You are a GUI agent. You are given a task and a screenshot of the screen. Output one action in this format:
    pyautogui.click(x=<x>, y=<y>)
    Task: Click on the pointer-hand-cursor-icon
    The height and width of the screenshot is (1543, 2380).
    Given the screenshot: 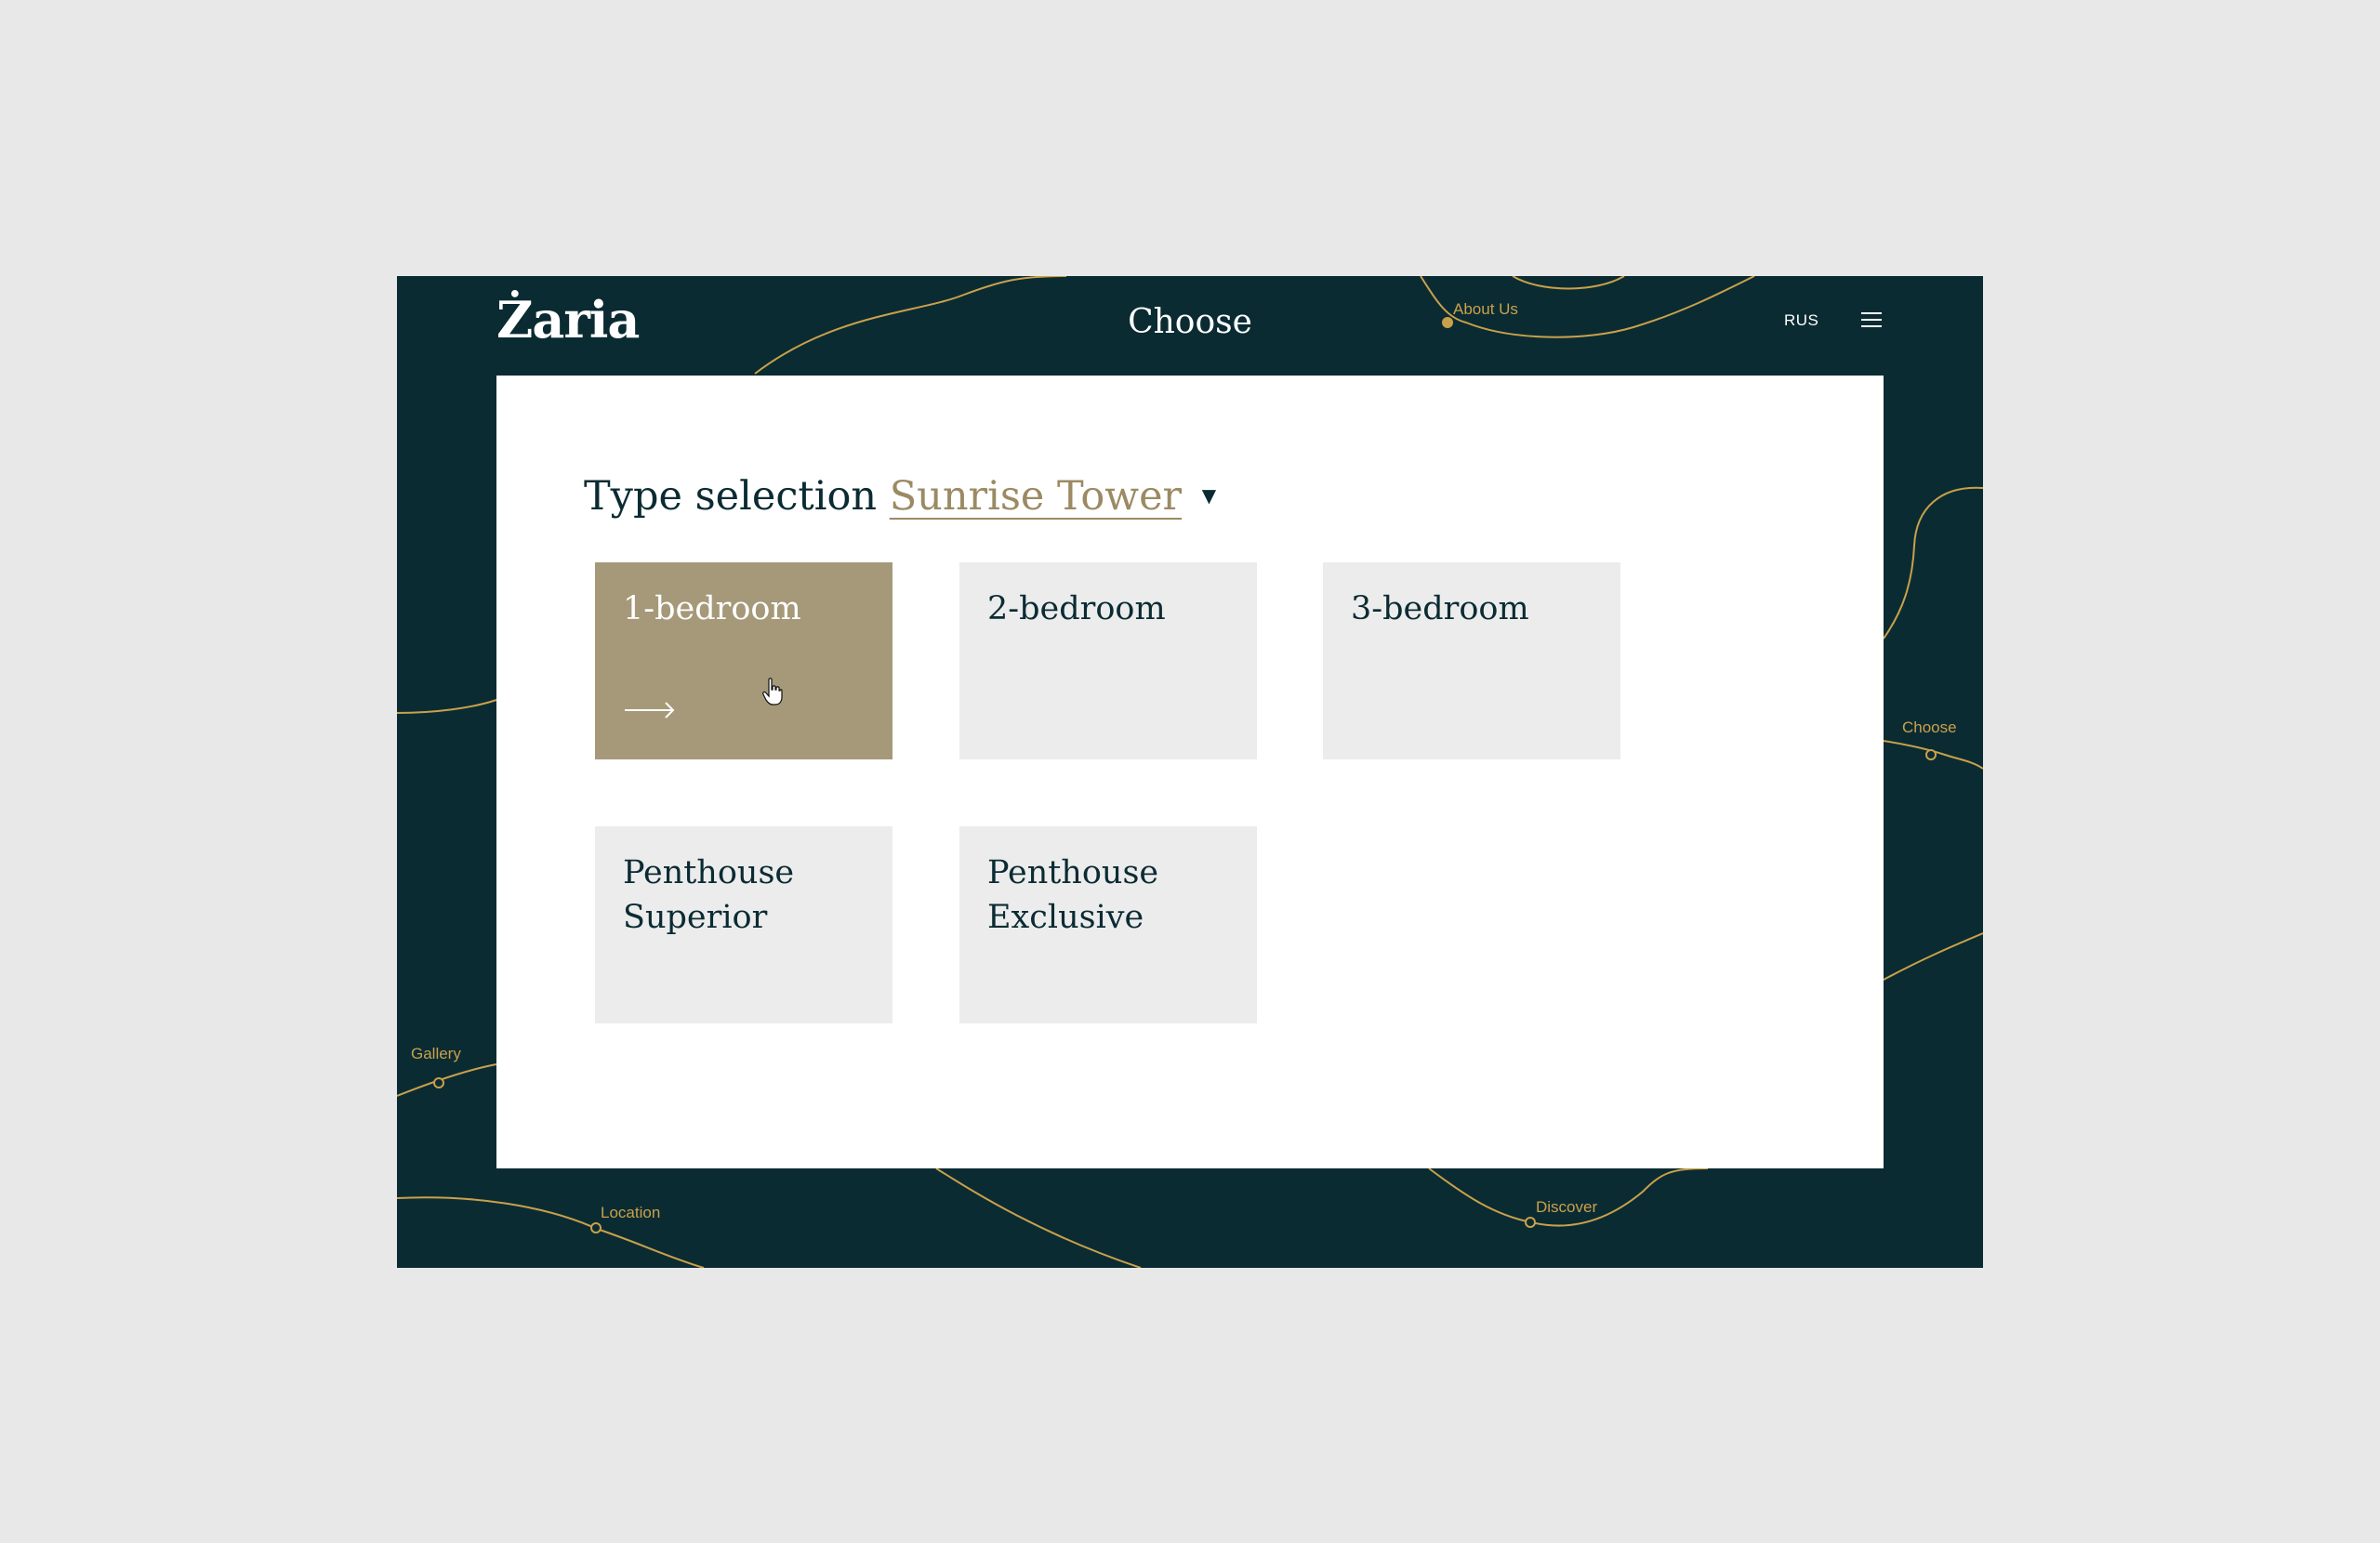 What is the action you would take?
    pyautogui.click(x=772, y=692)
    